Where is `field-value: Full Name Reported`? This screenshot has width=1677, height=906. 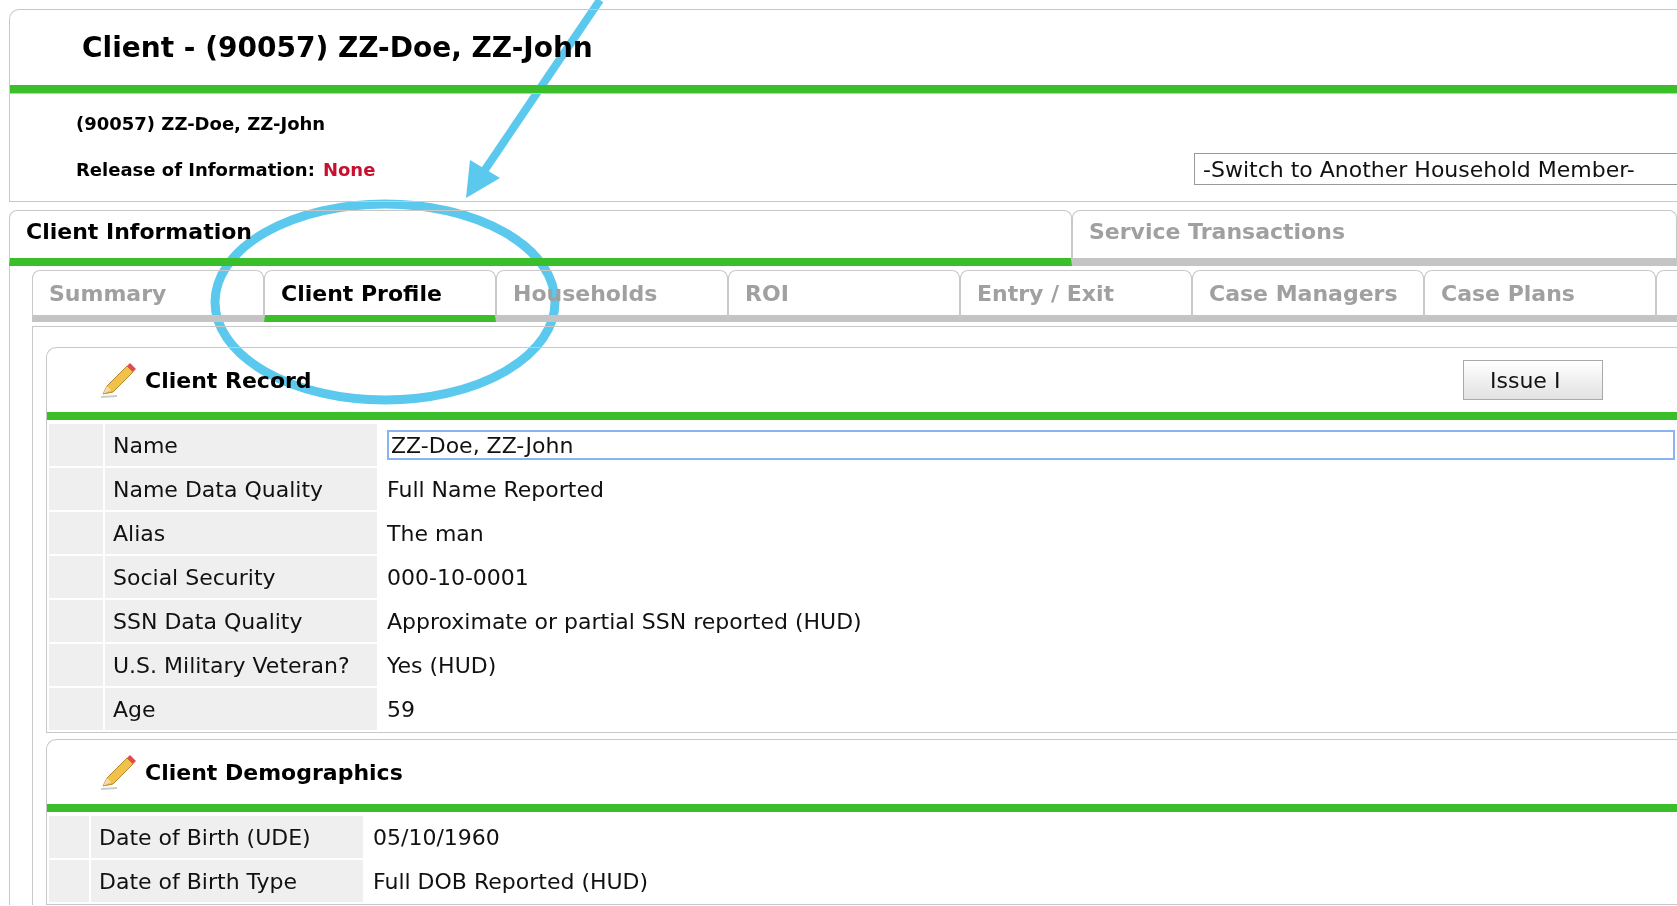
field-value: Full Name Reported is located at coordinates (495, 489).